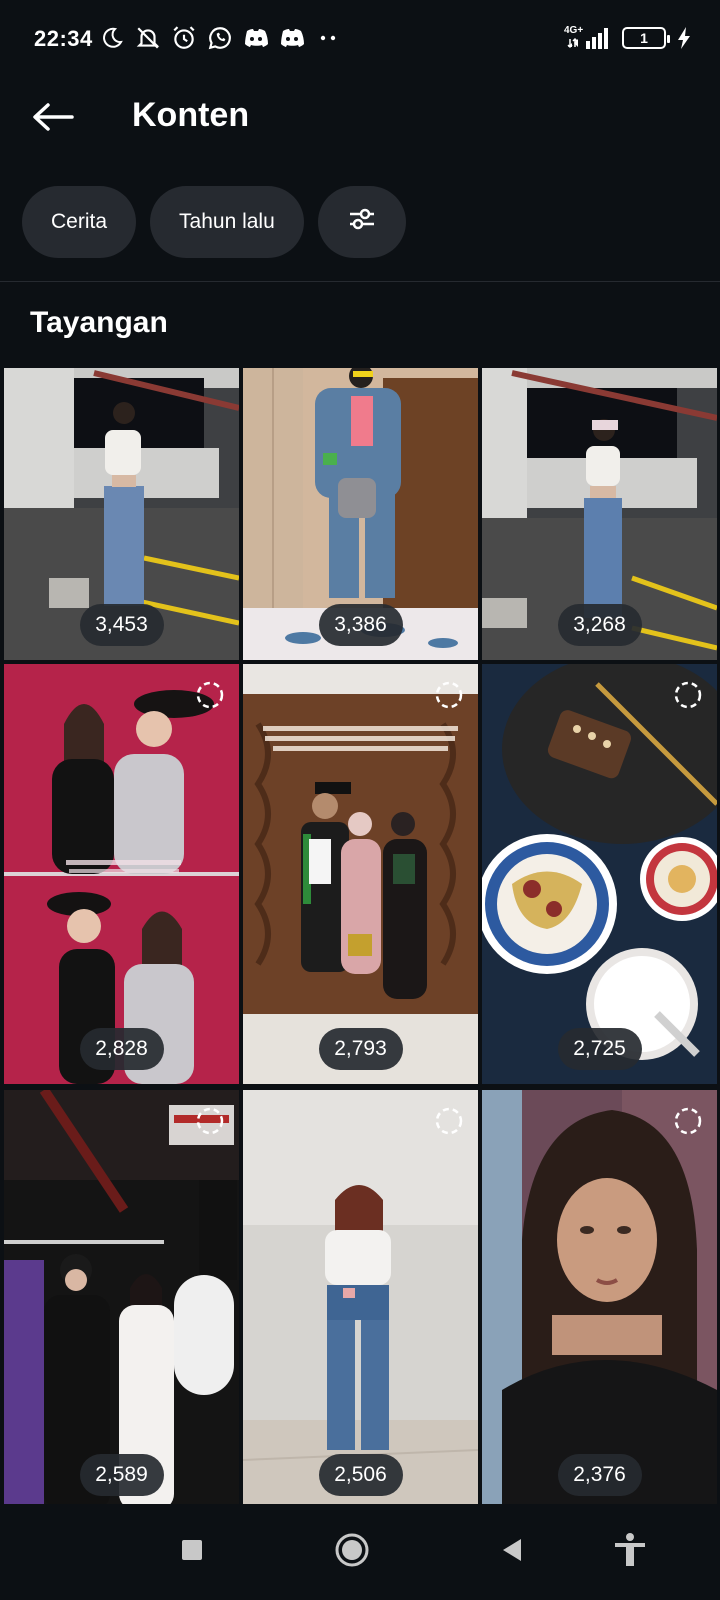 The height and width of the screenshot is (1600, 720). I want to click on filter-settings-button, so click(361, 222).